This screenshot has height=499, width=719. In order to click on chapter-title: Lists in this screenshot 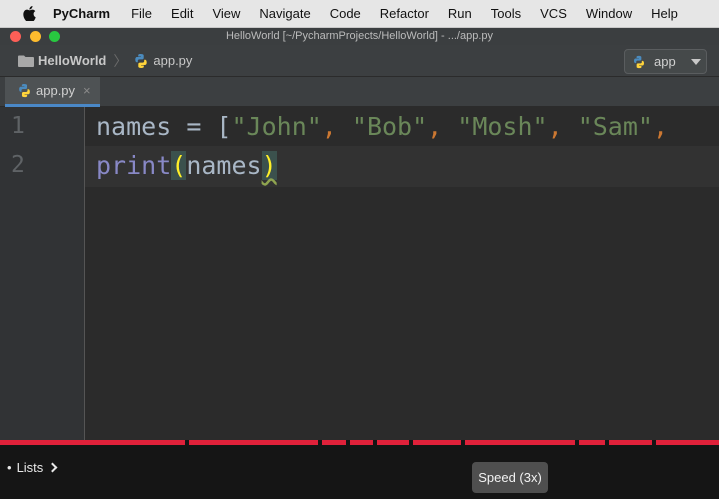, I will do `click(30, 467)`.